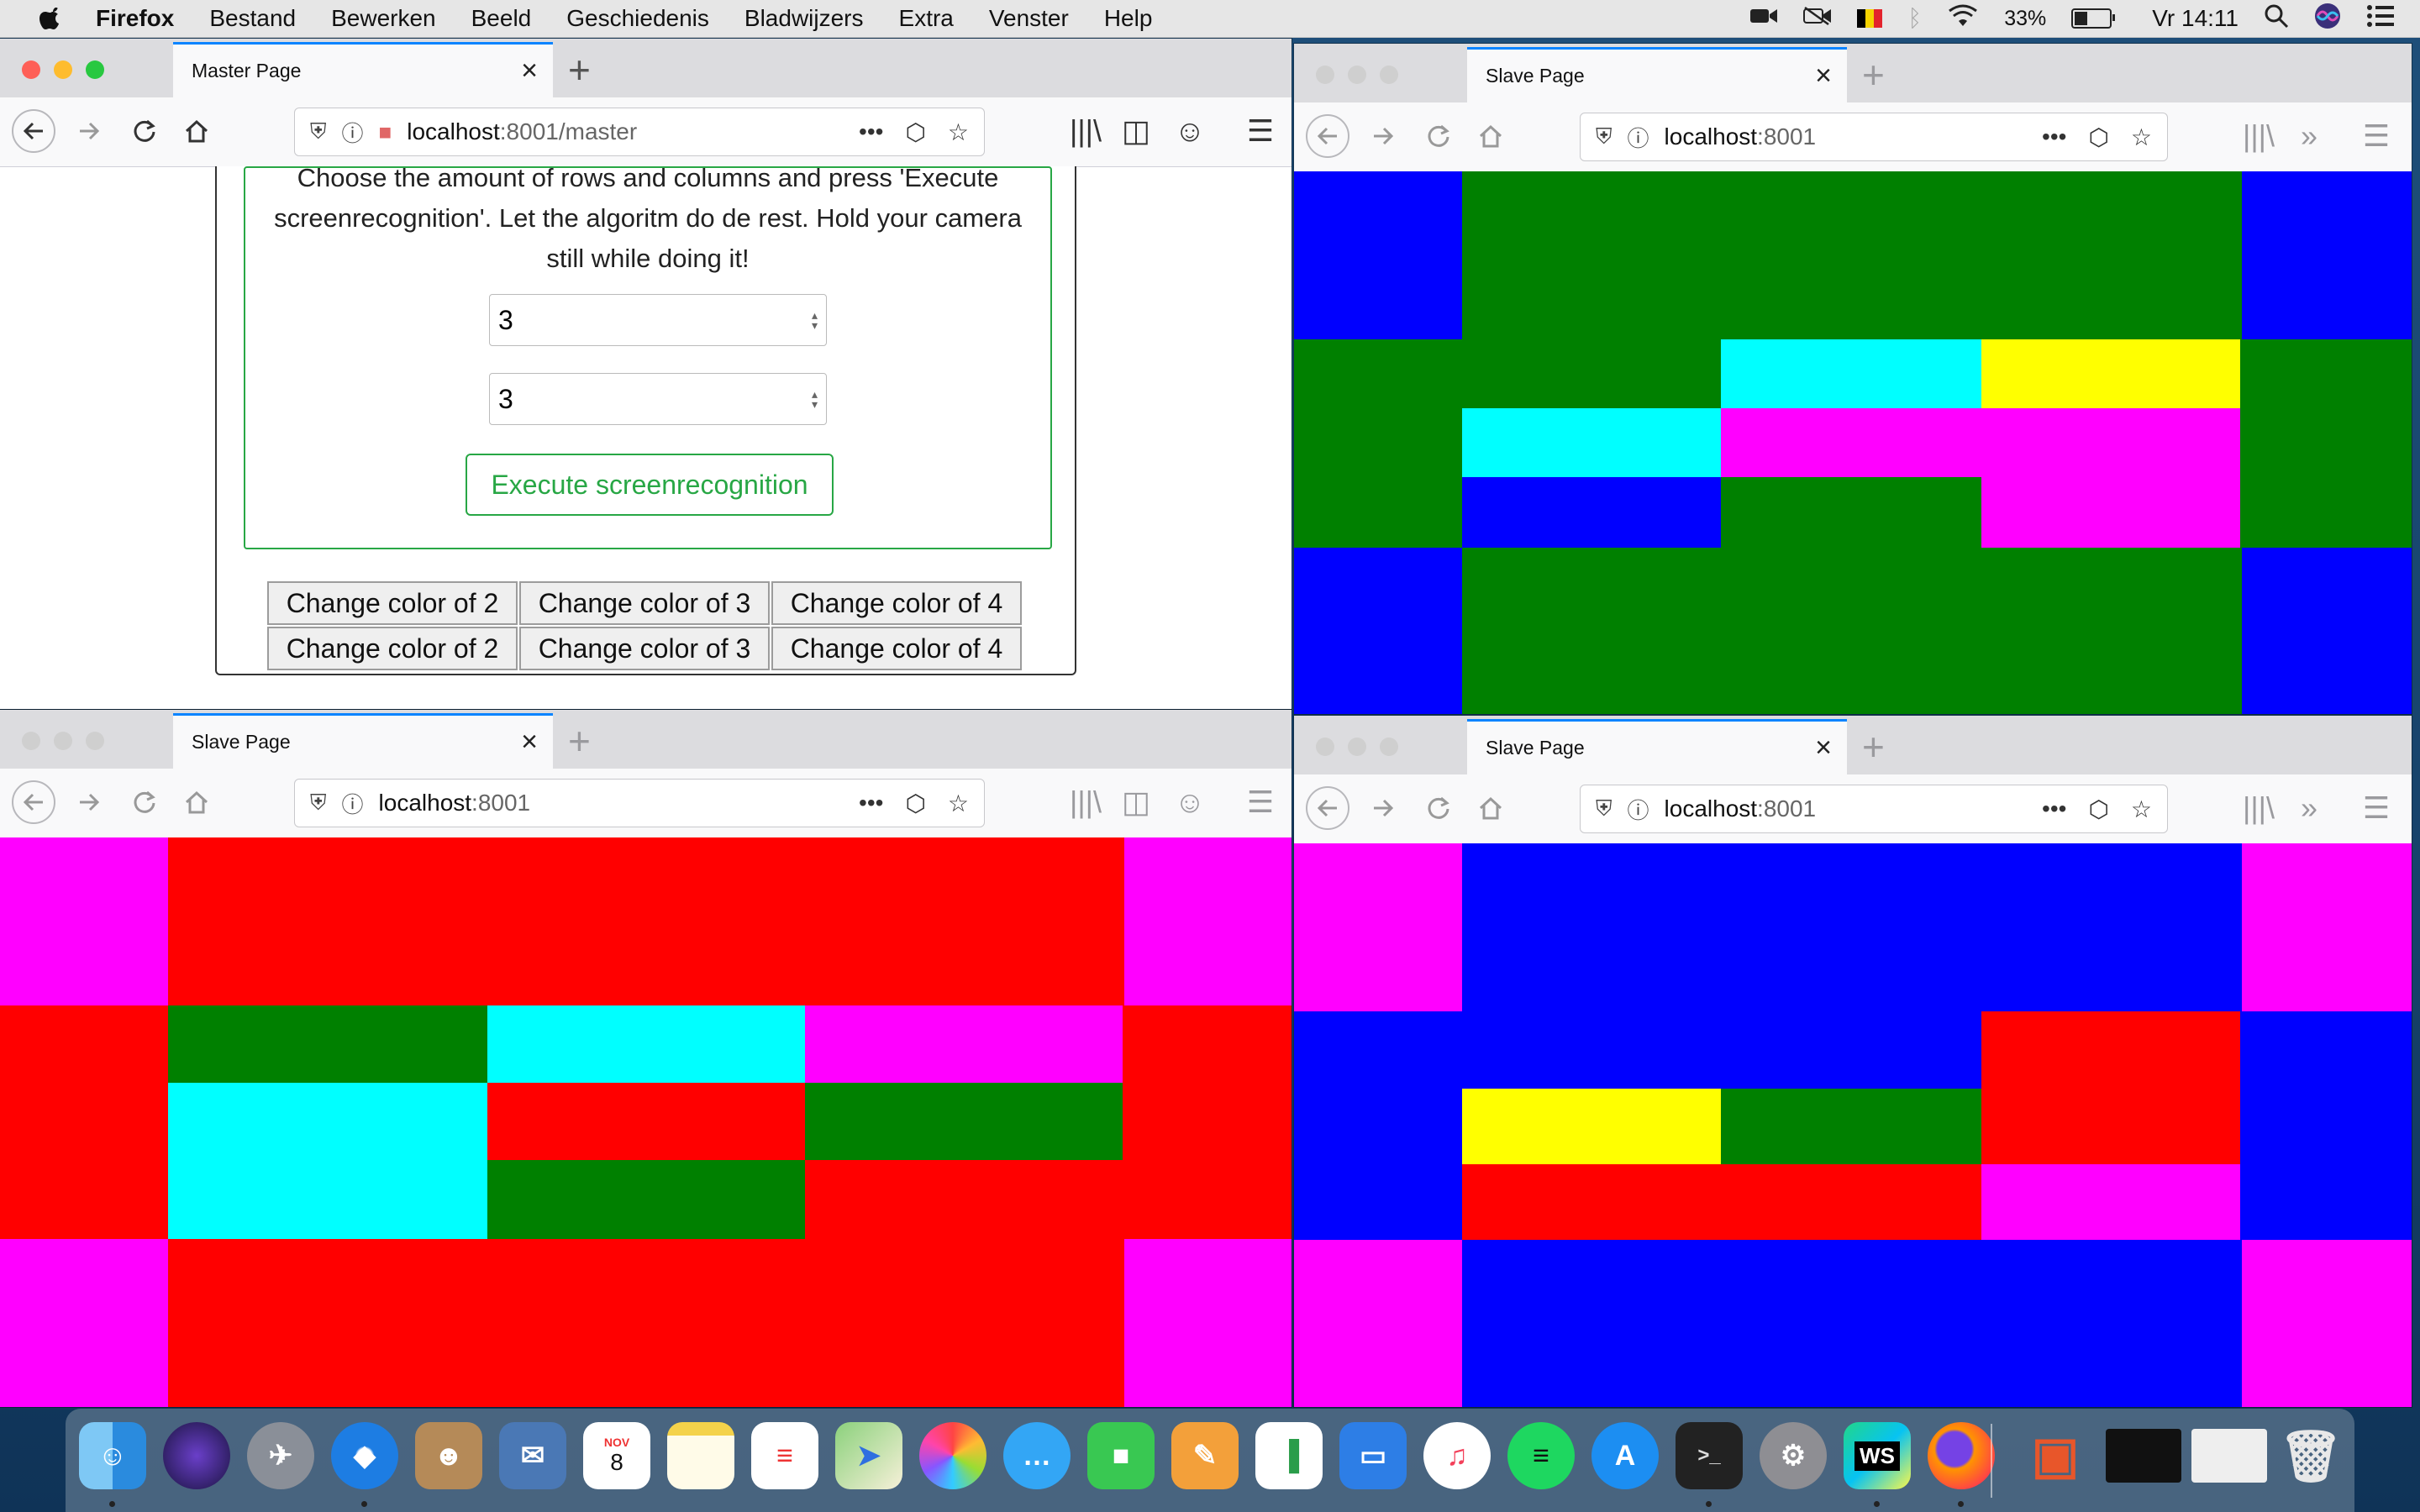  Describe the element at coordinates (2054, 137) in the screenshot. I see `page-actions-icon: •••` at that location.